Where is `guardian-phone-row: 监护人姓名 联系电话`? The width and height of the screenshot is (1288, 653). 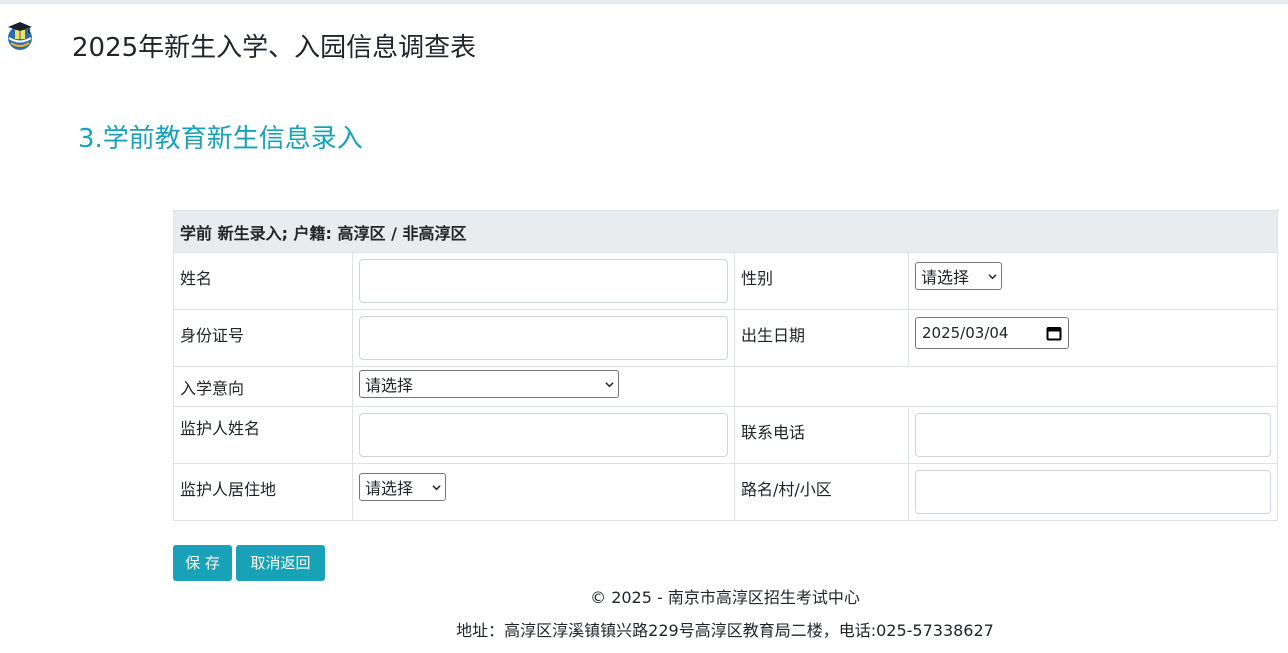 guardian-phone-row: 监护人姓名 联系电话 is located at coordinates (725, 435).